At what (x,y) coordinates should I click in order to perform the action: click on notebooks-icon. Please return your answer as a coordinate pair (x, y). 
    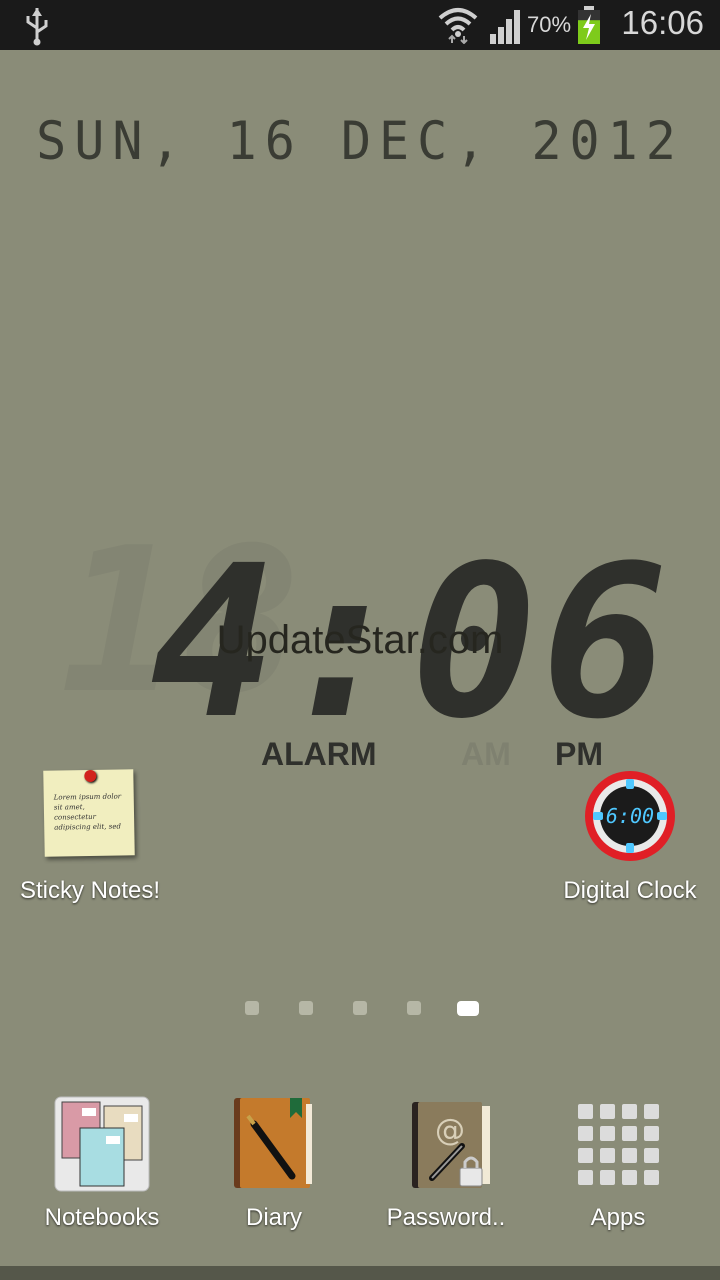
    Looking at the image, I should click on (102, 1144).